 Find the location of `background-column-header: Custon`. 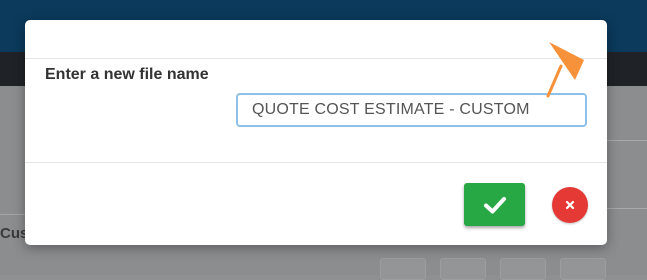

background-column-header: Custon is located at coordinates (12, 233).